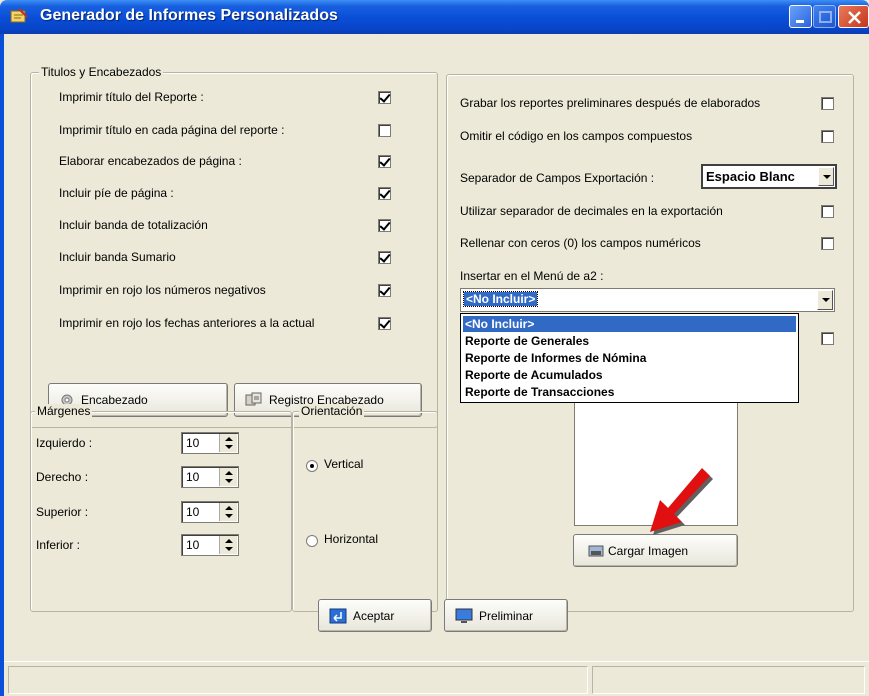  What do you see at coordinates (64, 443) in the screenshot?
I see `margin-label: Izquierdo :` at bounding box center [64, 443].